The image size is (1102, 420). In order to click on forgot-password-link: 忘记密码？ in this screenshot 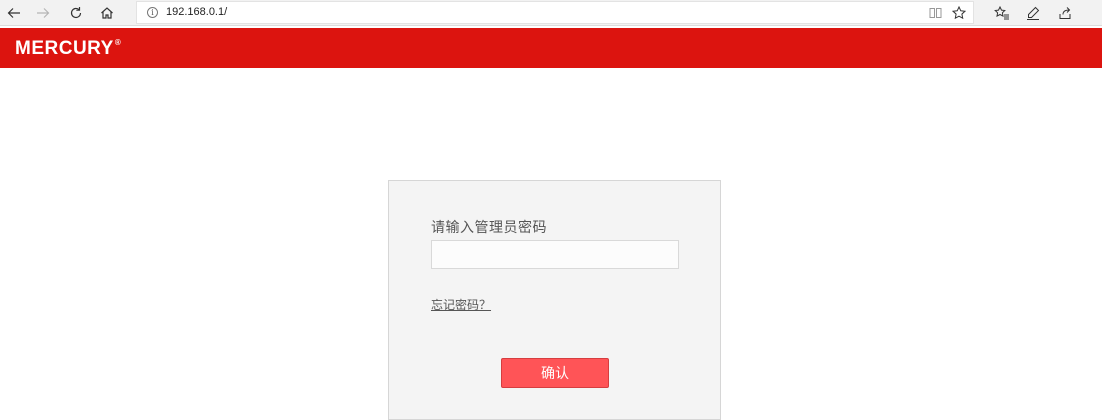, I will do `click(461, 304)`.